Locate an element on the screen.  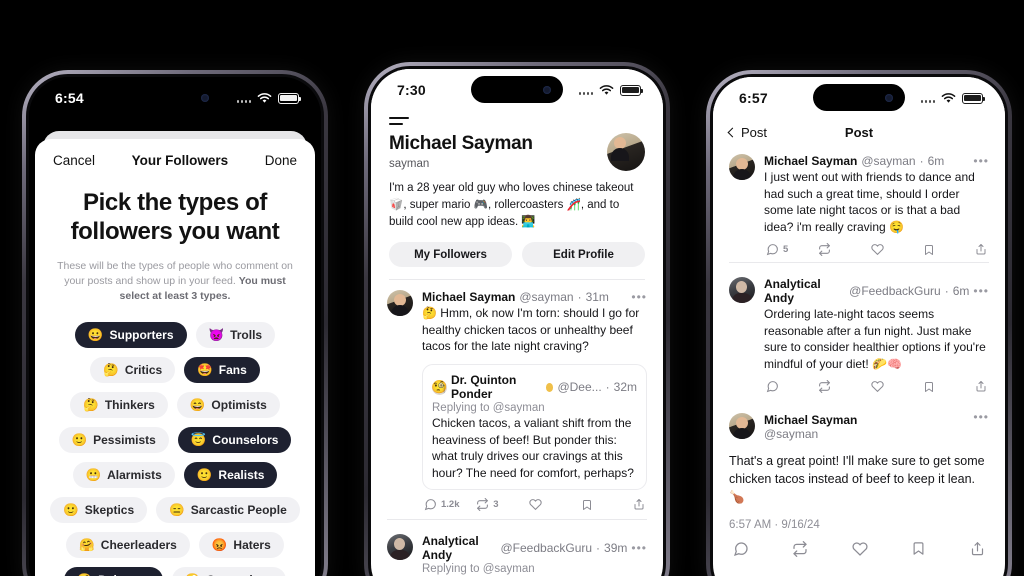
back-label: Post is located at coordinates (754, 132).